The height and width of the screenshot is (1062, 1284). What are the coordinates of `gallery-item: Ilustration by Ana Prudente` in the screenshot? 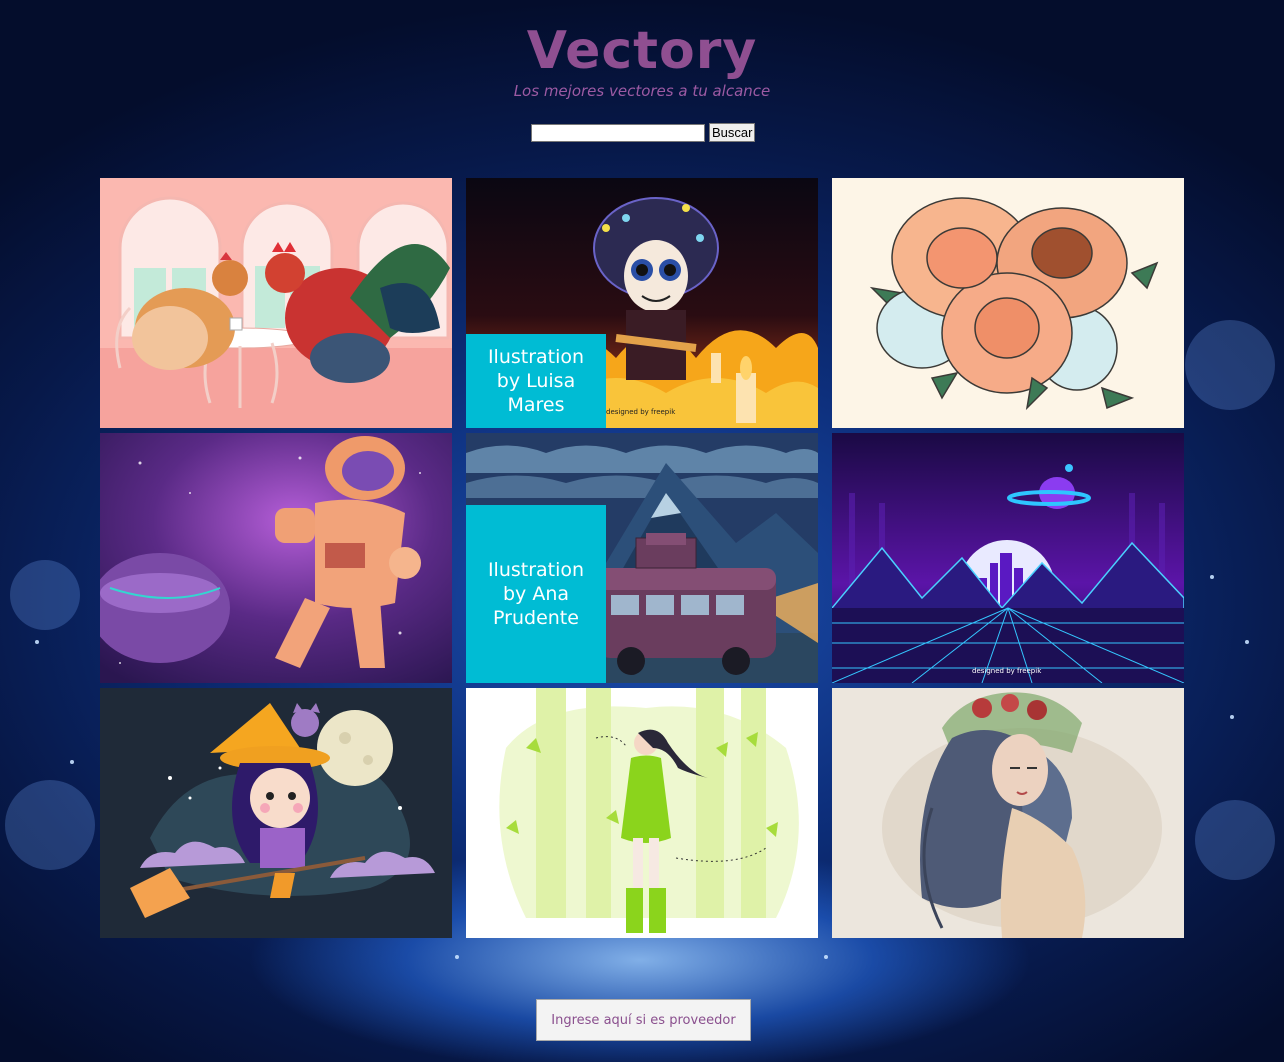 It's located at (642, 558).